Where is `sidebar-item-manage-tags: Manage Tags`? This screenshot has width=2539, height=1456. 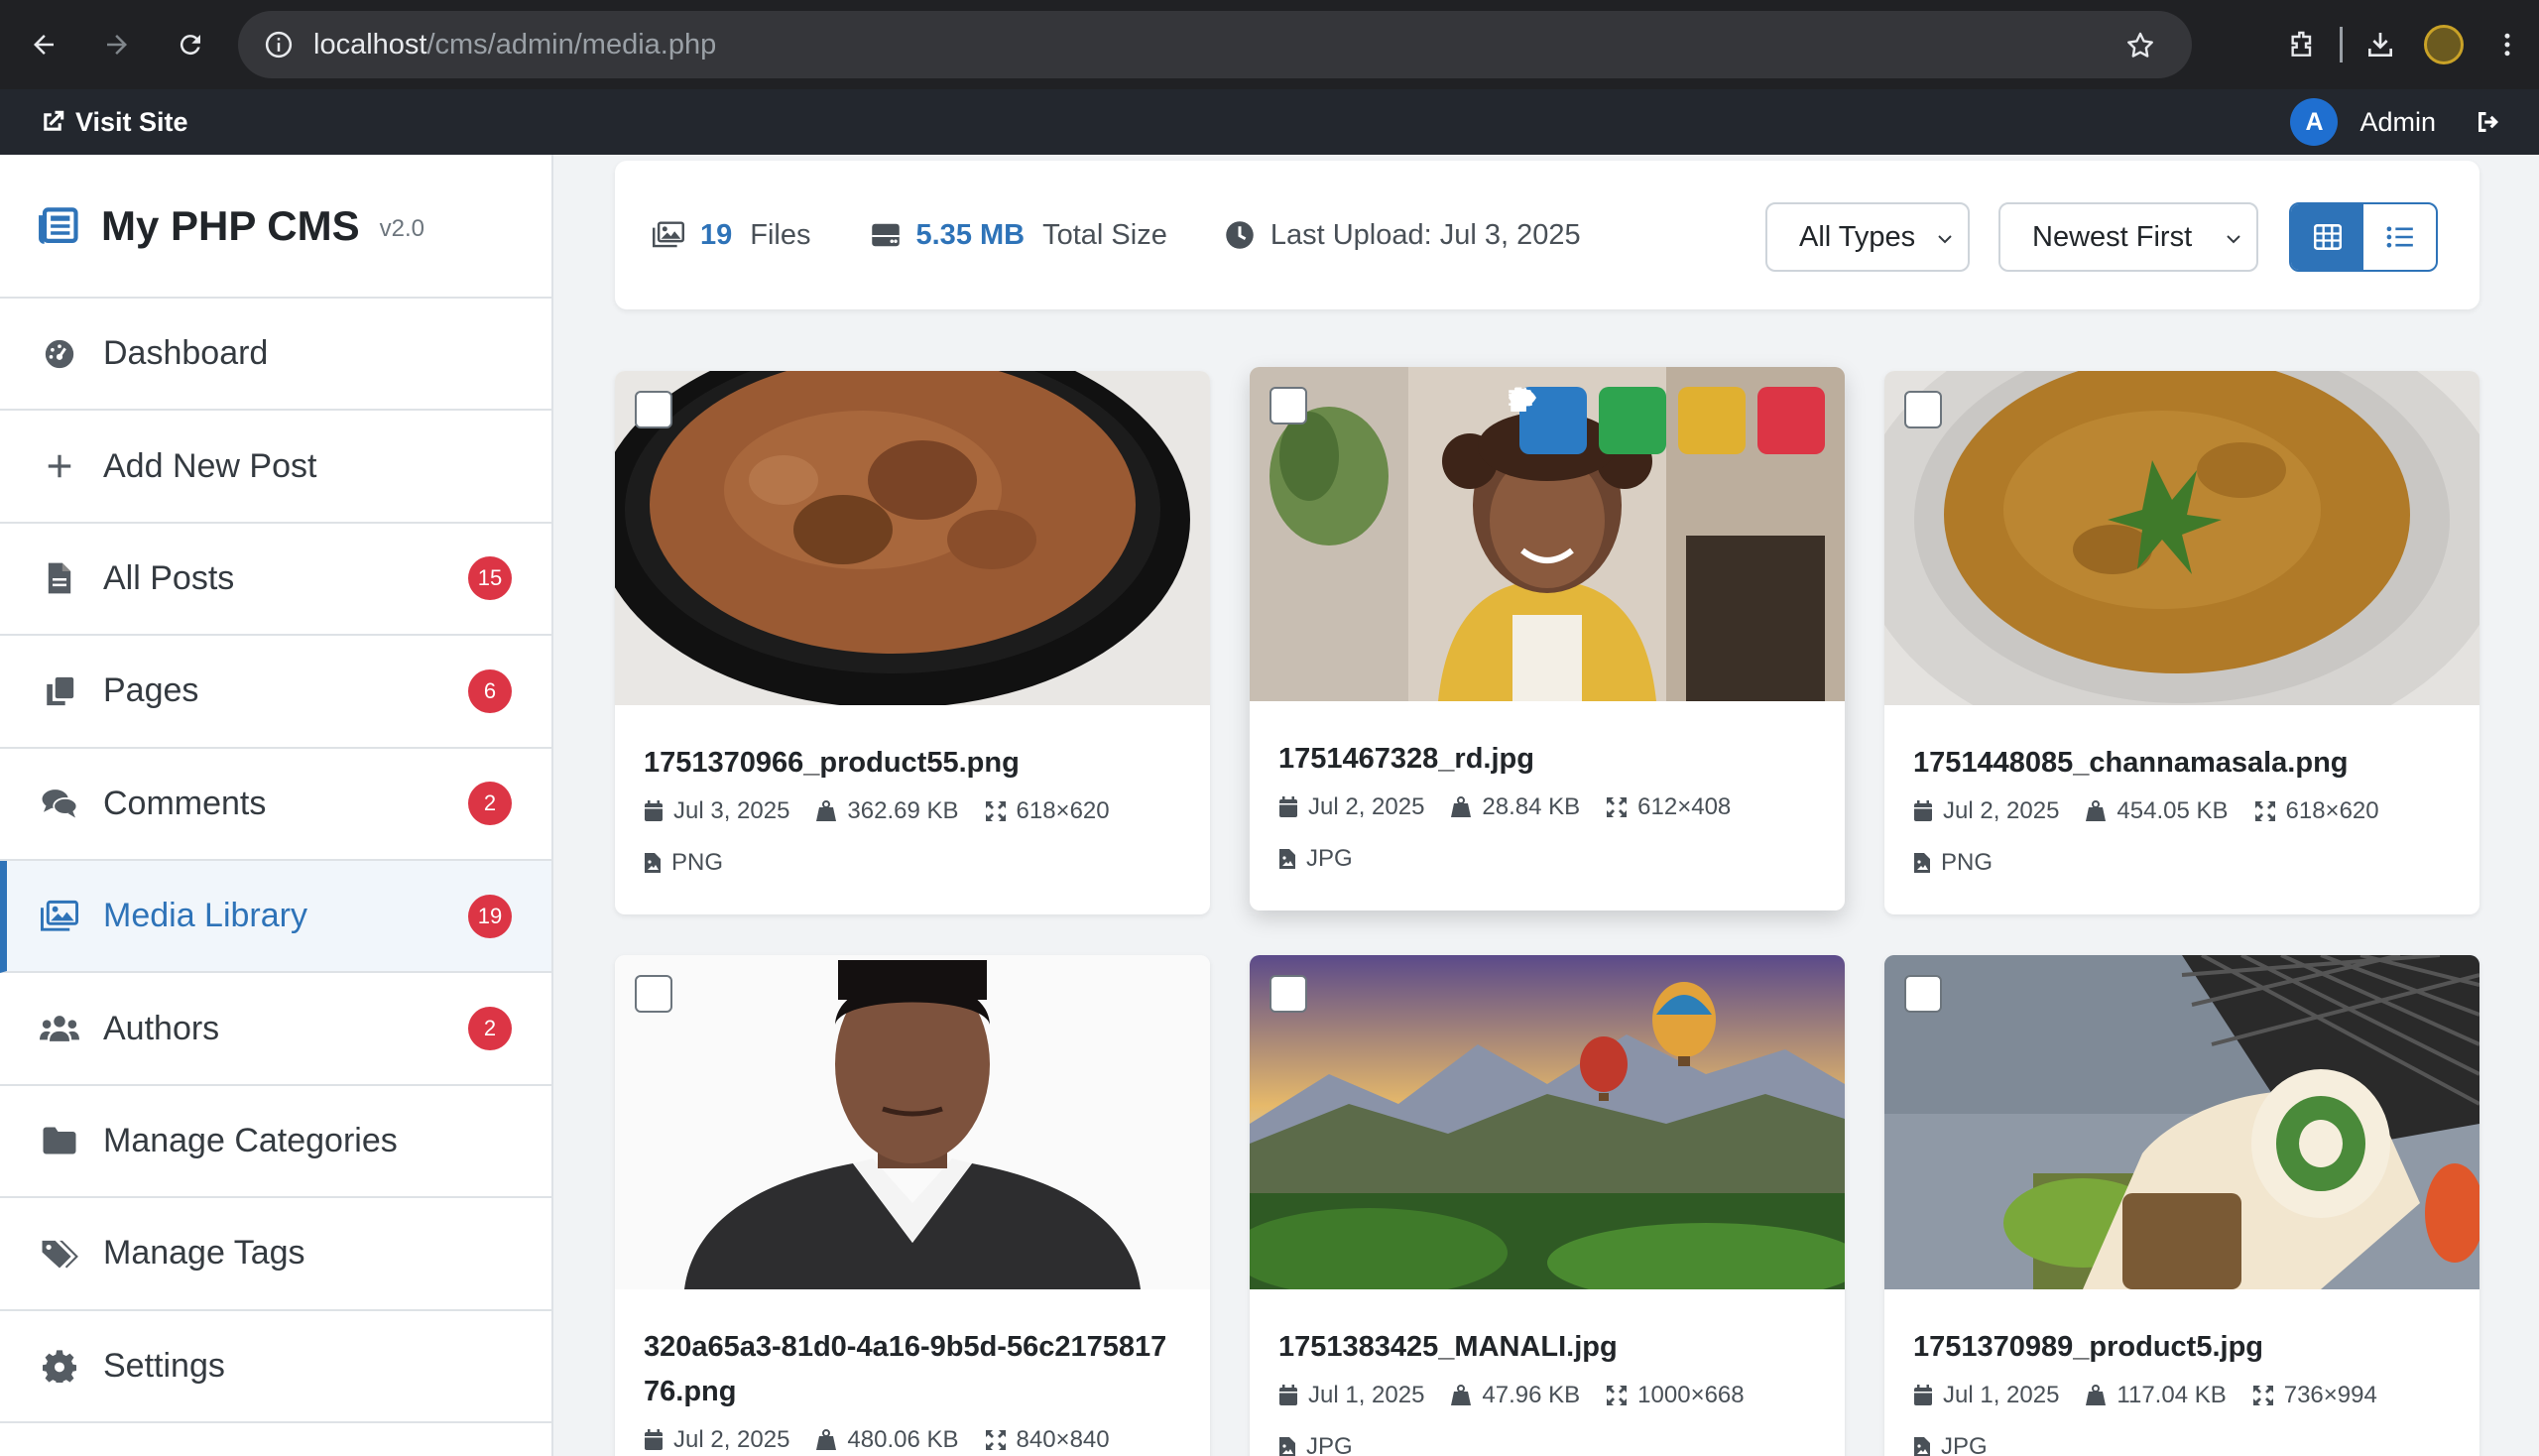 sidebar-item-manage-tags: Manage Tags is located at coordinates (276, 1254).